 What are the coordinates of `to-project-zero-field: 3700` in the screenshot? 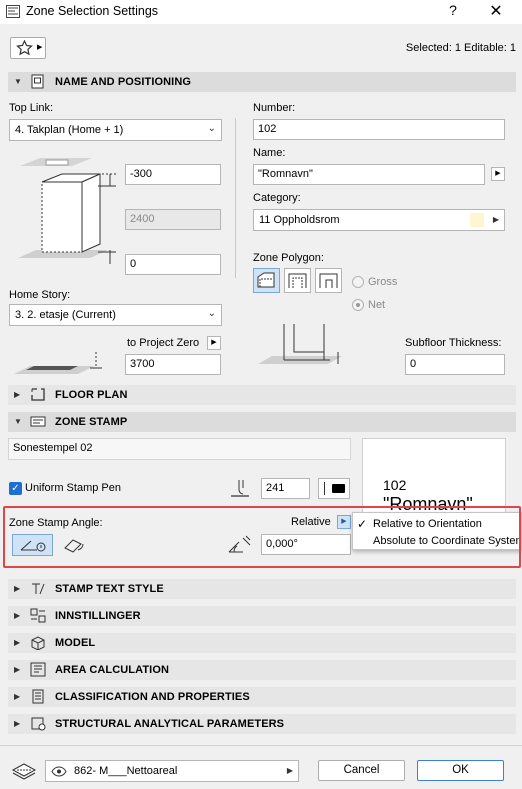 It's located at (173, 364).